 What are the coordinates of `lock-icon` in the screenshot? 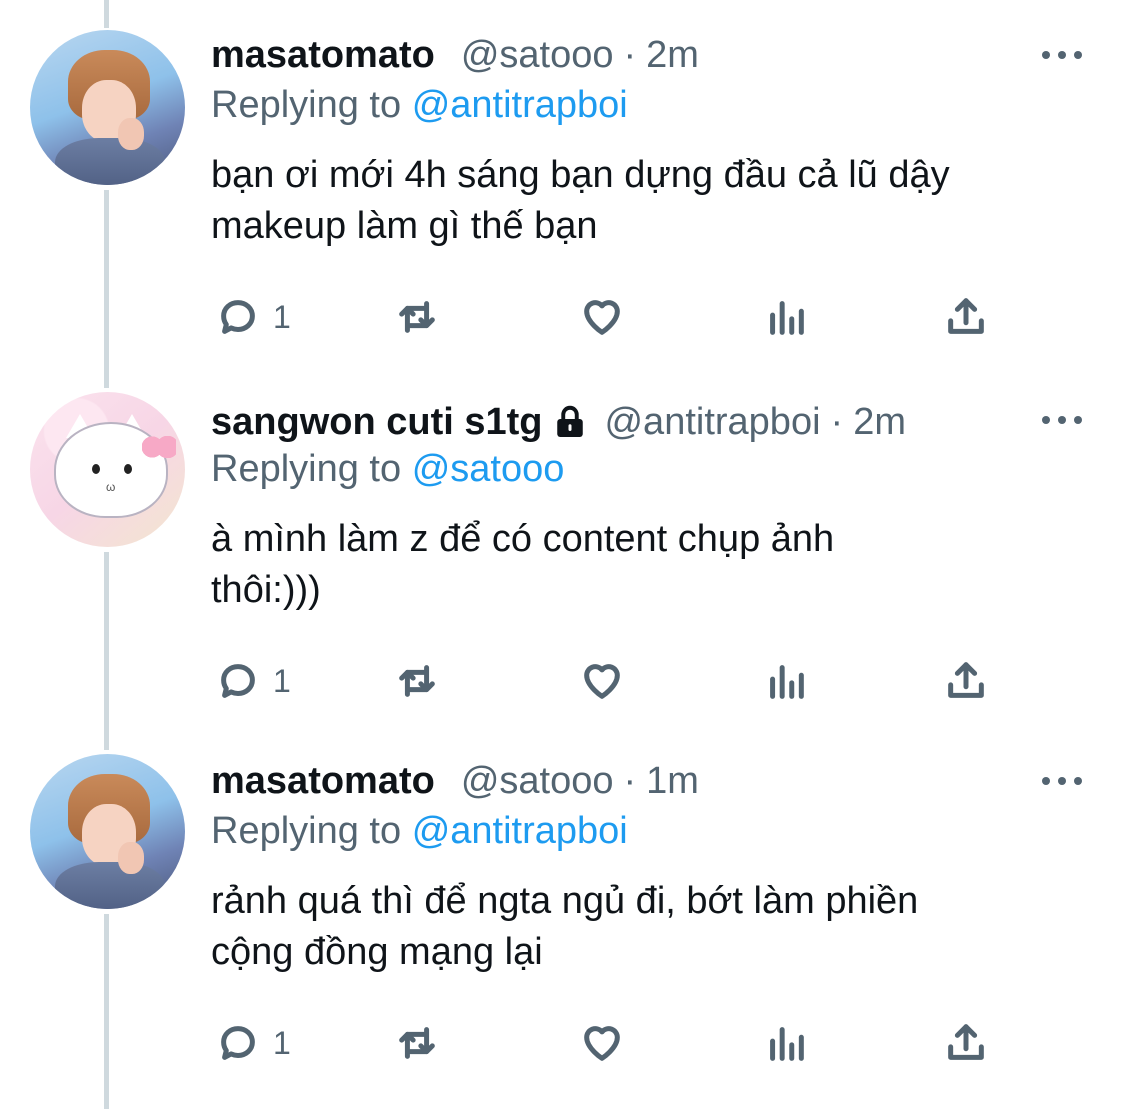 It's located at (570, 421).